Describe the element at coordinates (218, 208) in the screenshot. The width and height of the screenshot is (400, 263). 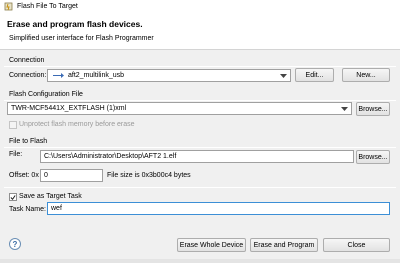
I see `task-name-input: wef` at that location.